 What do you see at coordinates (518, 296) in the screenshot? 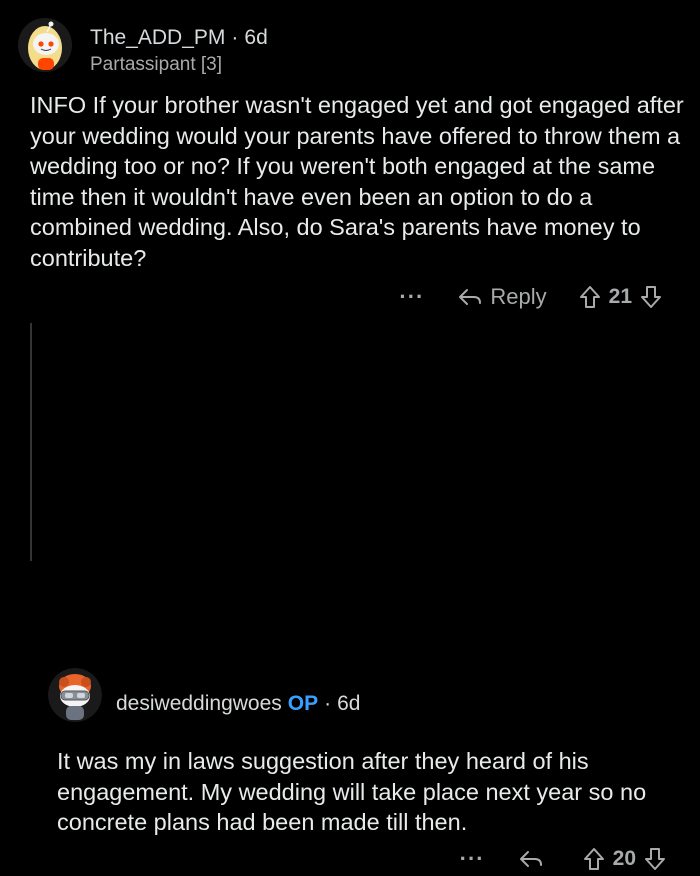
I see `reply-label: Reply` at bounding box center [518, 296].